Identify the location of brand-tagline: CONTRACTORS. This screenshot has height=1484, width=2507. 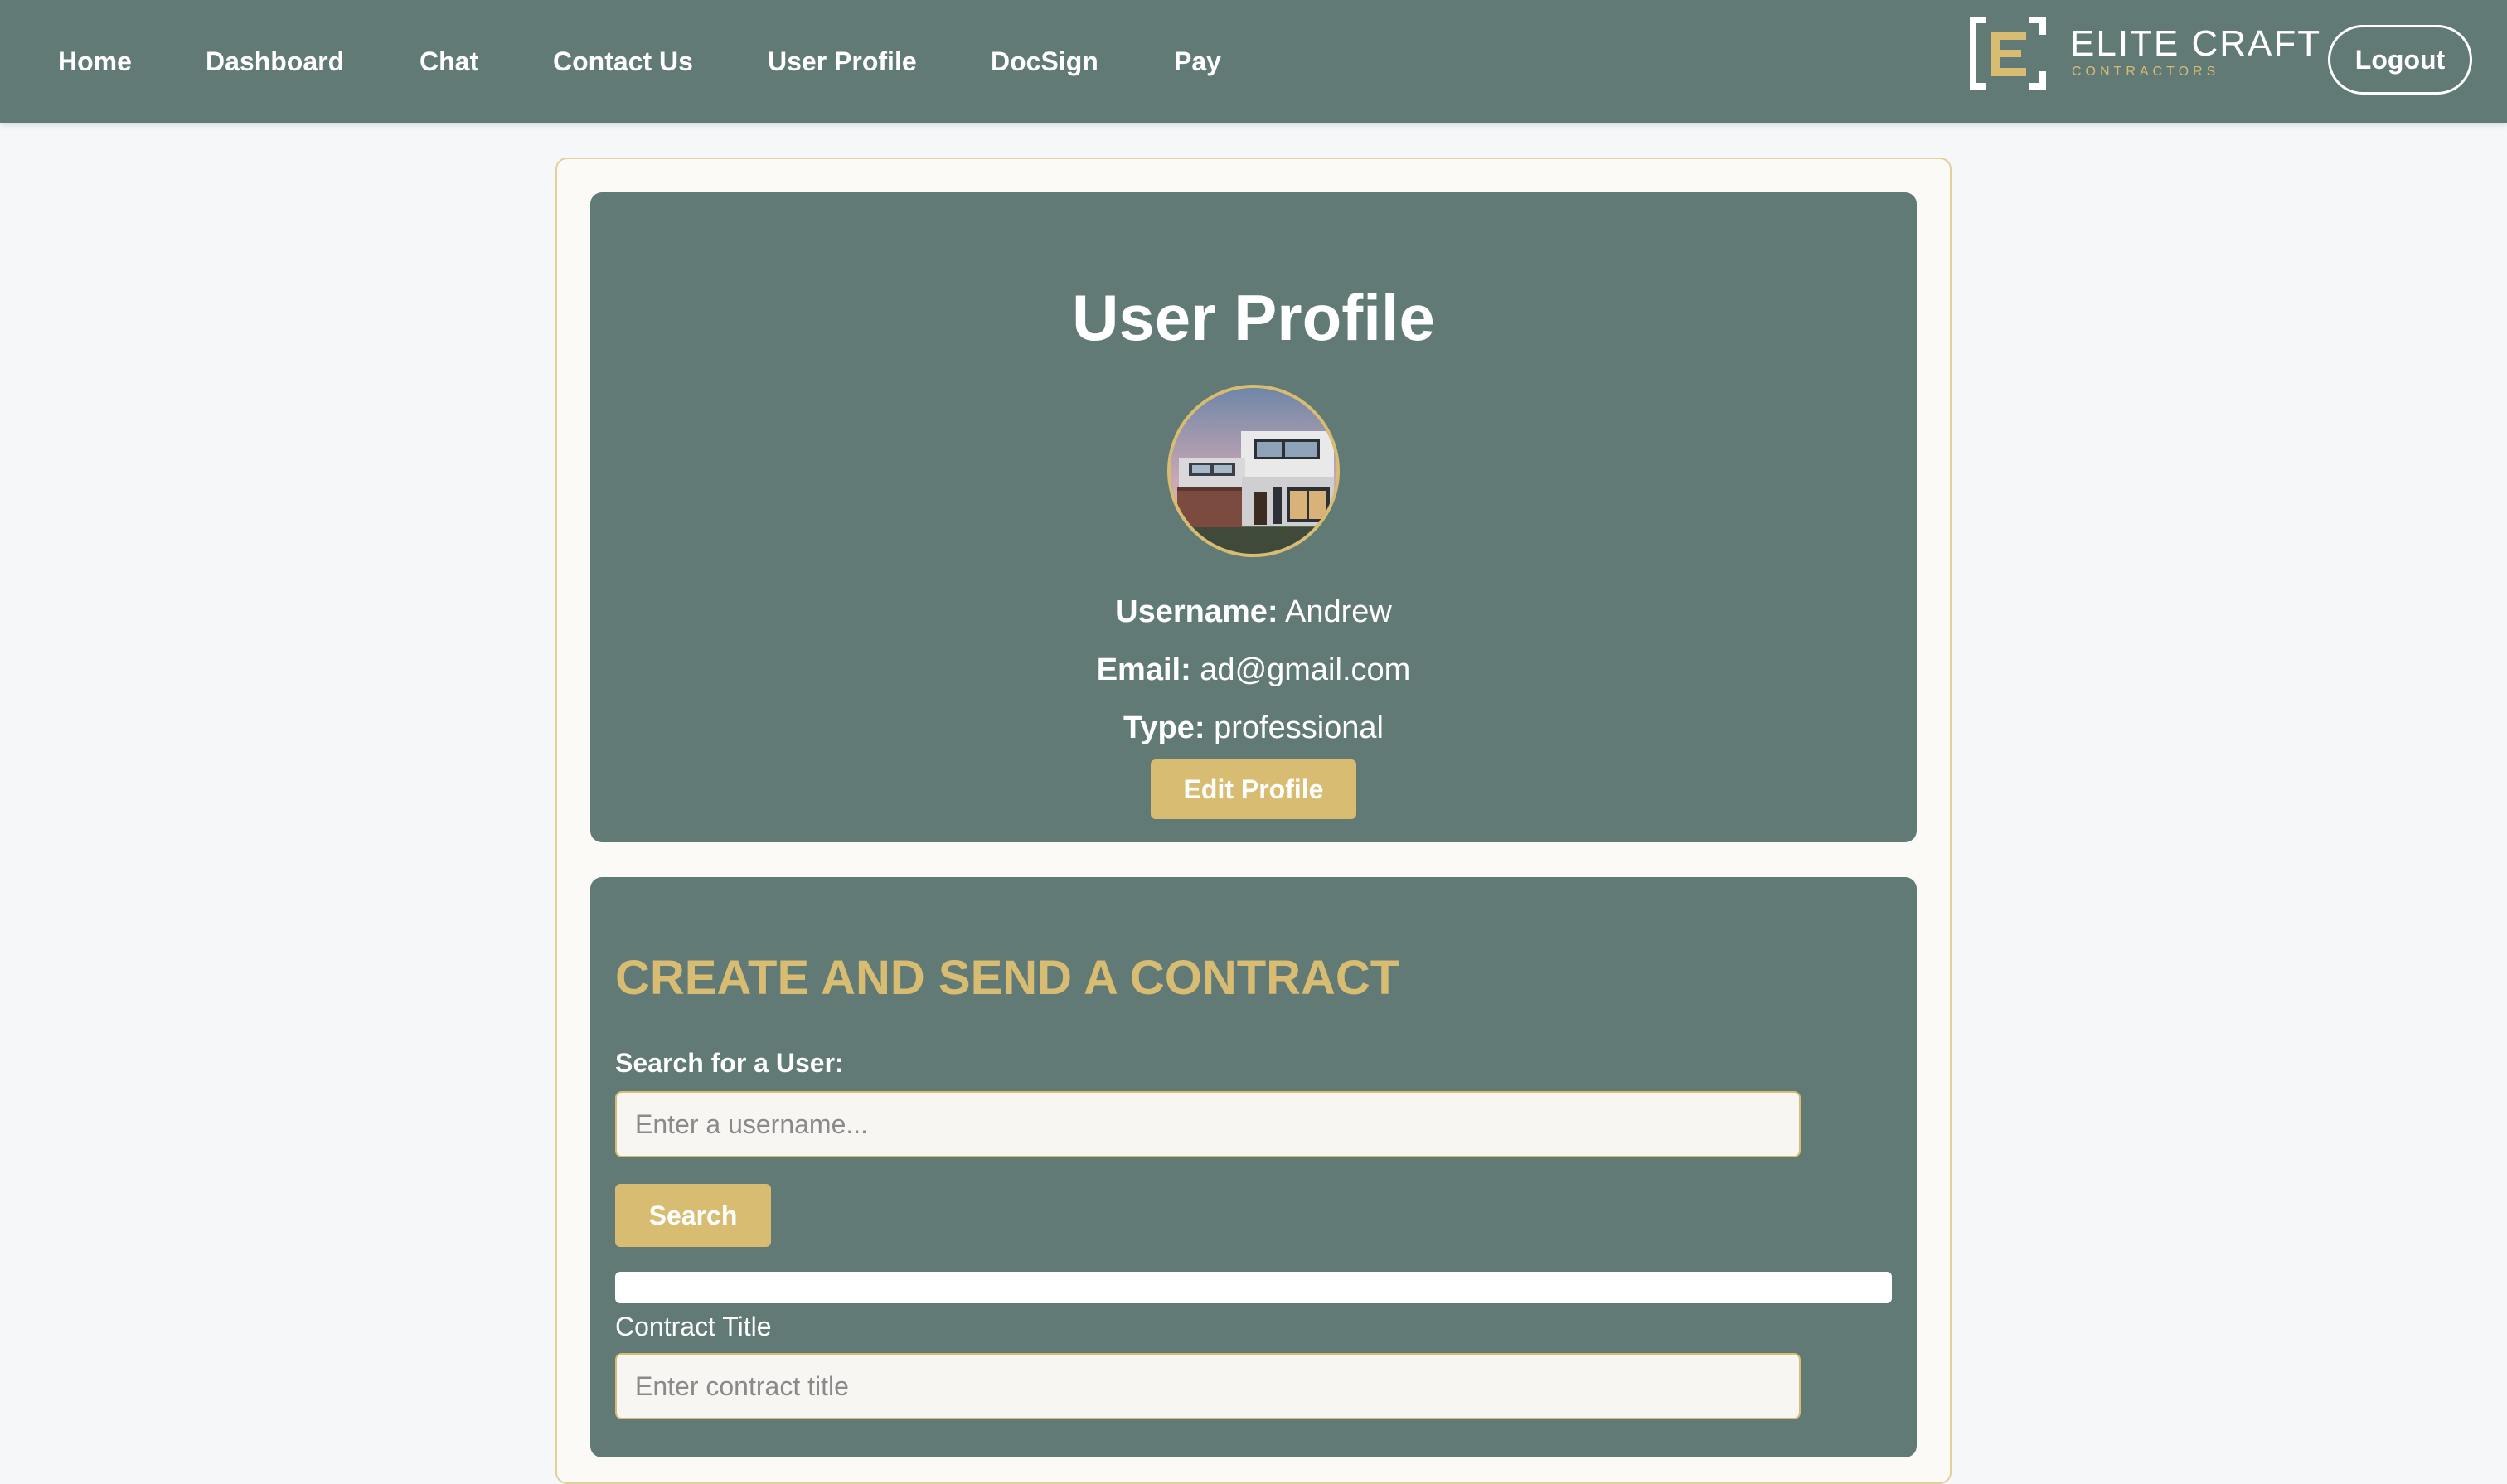
(2146, 72).